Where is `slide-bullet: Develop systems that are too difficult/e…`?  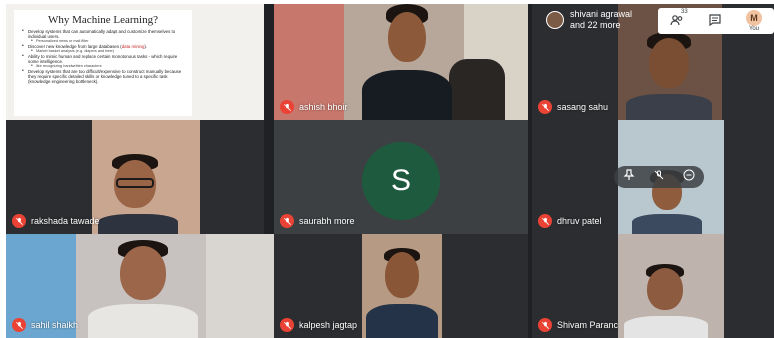
slide-bullet: Develop systems that are too difficult/e… is located at coordinates (103, 77).